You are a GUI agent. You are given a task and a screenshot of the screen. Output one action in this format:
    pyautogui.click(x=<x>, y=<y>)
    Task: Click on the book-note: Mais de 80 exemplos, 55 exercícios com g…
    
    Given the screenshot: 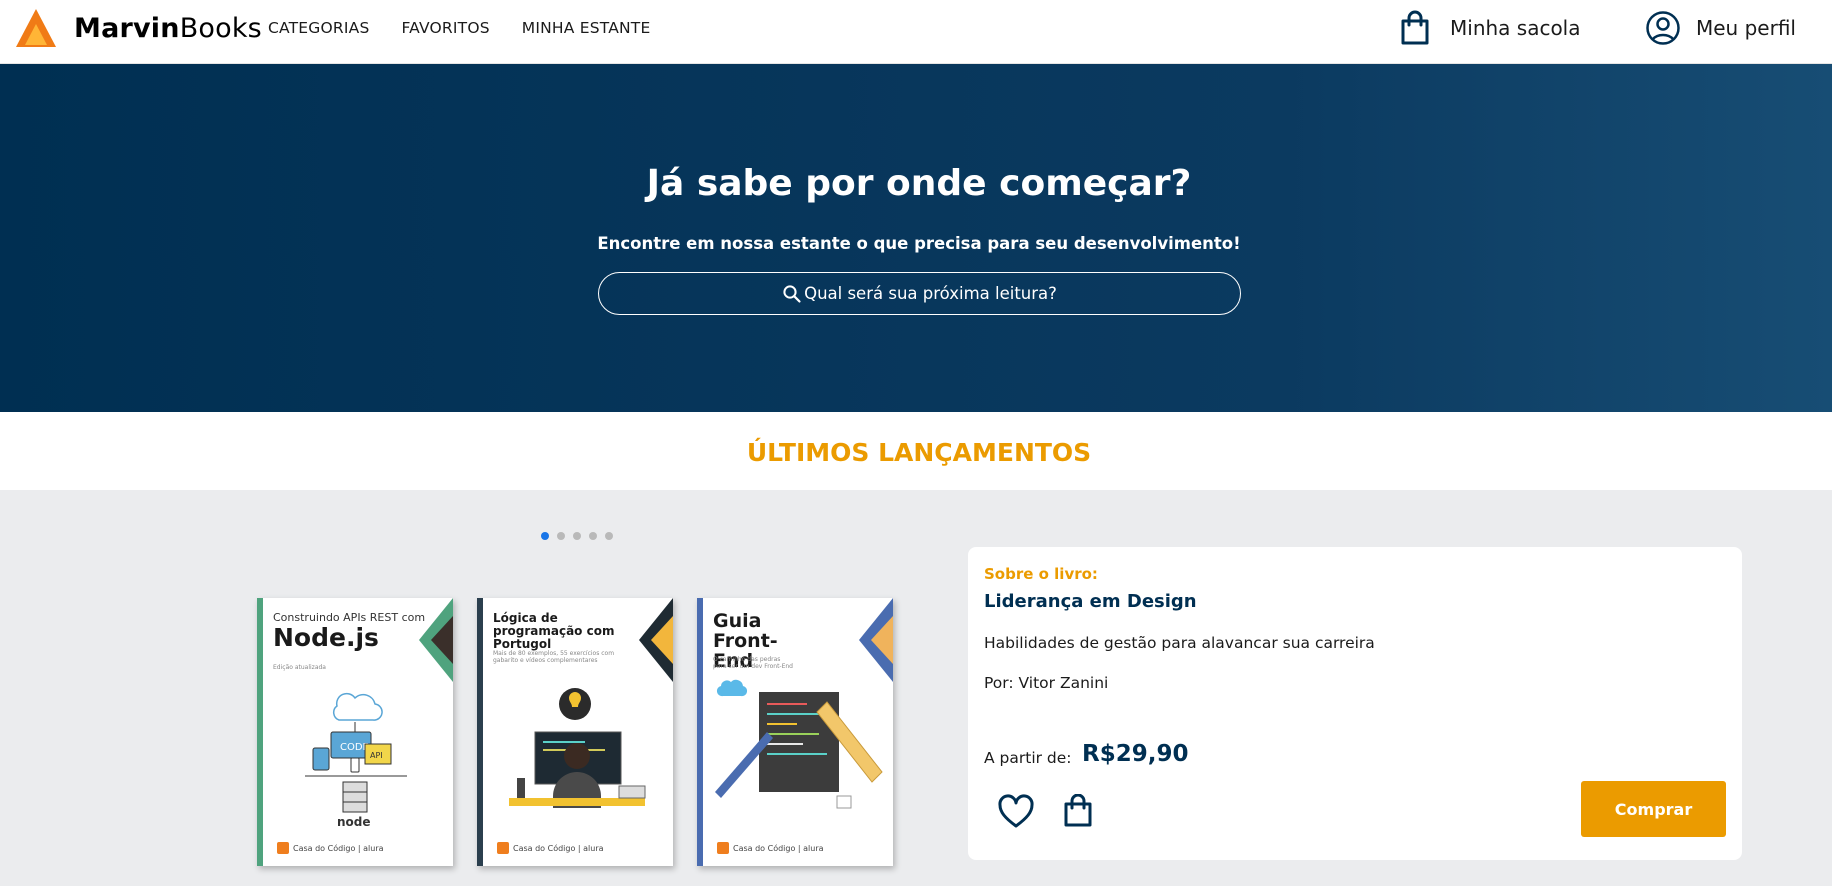 What is the action you would take?
    pyautogui.click(x=554, y=657)
    